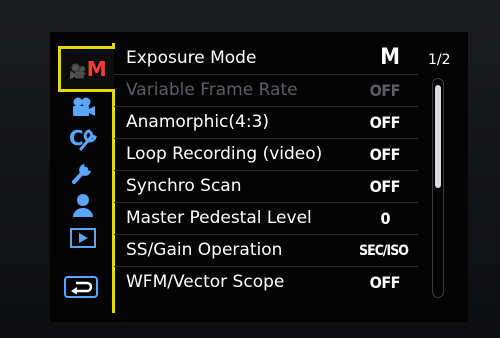 This screenshot has width=500, height=338. I want to click on menu-item-anamorphic: Anamorphic(4:3) OFF, so click(266, 124).